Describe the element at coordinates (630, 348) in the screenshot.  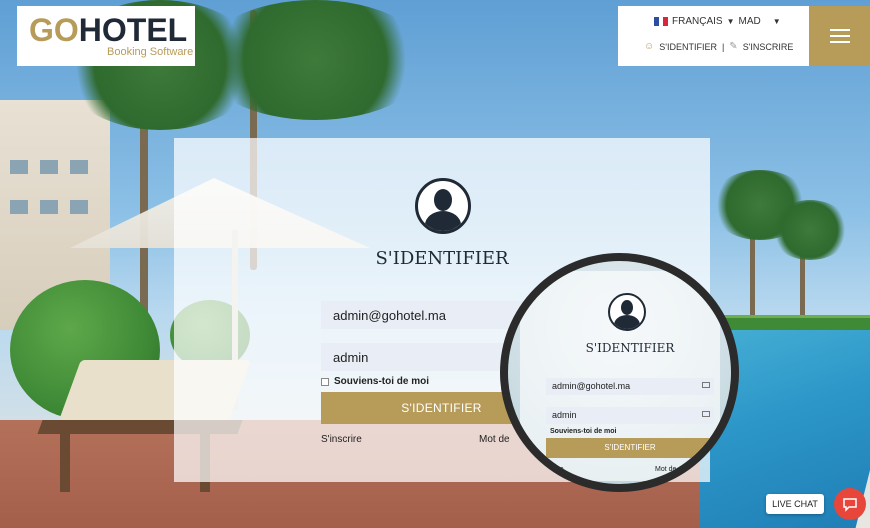
I see `magnified-title: S'IDENTIFIER` at that location.